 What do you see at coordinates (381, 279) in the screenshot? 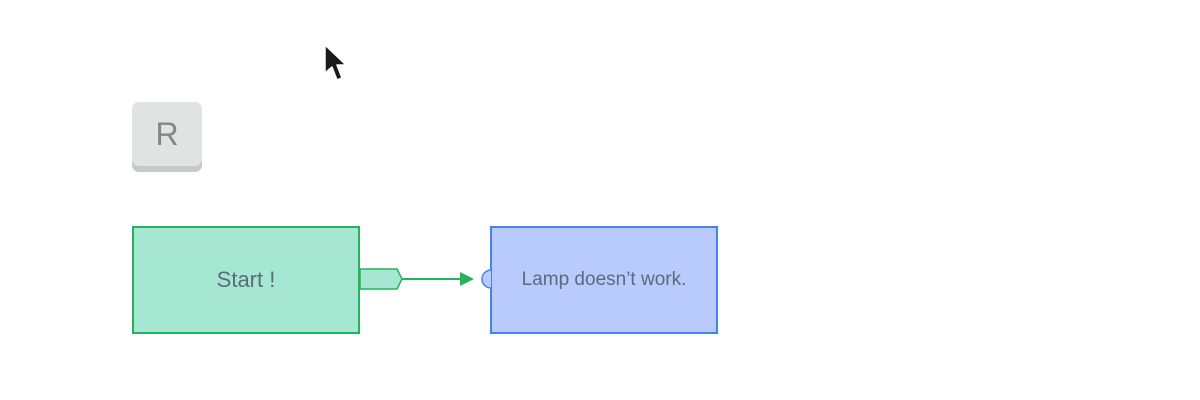
I see `output-port-handle` at bounding box center [381, 279].